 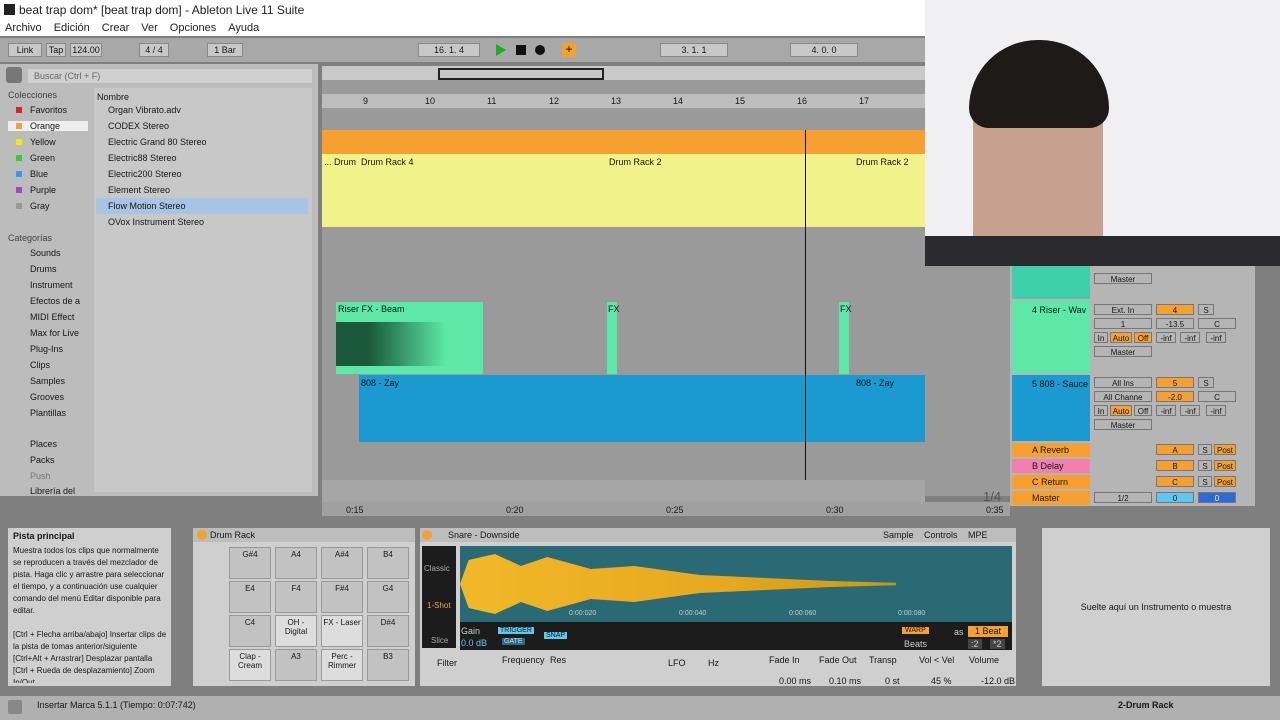 I want to click on fade-out-value: 0.10 ms, so click(x=845, y=681).